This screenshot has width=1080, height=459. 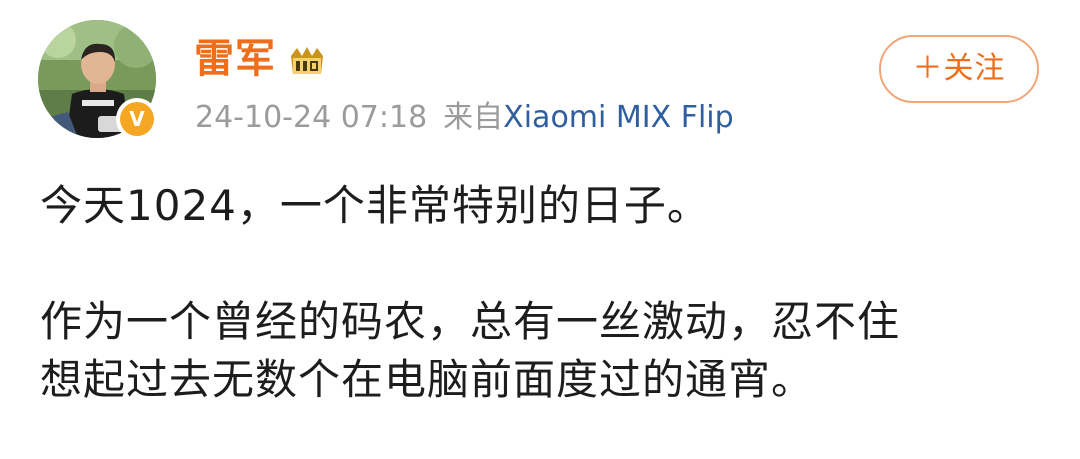 I want to click on author-name: 雷军, so click(x=235, y=59).